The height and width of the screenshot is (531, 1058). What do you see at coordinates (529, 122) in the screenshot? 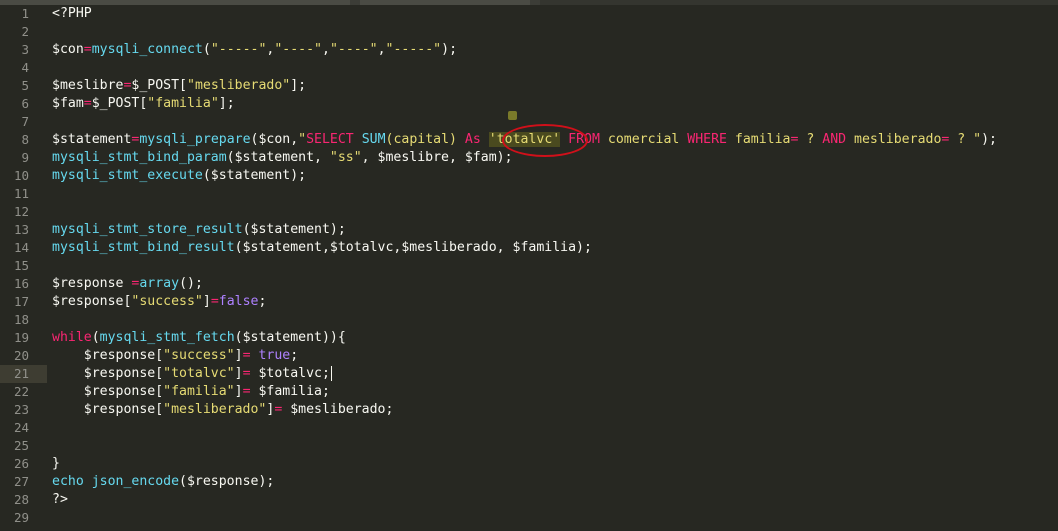
I see `code-line: 7` at bounding box center [529, 122].